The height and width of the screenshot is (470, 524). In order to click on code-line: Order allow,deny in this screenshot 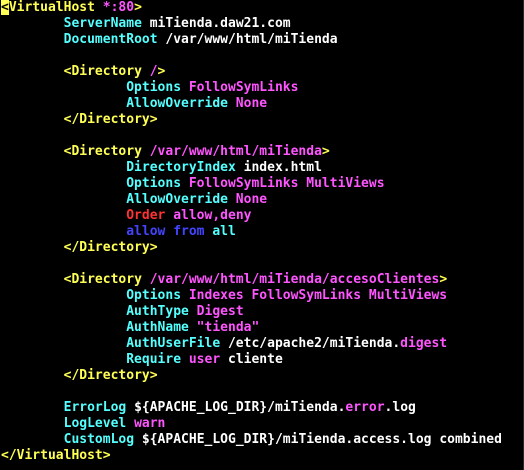, I will do `click(126, 216)`.